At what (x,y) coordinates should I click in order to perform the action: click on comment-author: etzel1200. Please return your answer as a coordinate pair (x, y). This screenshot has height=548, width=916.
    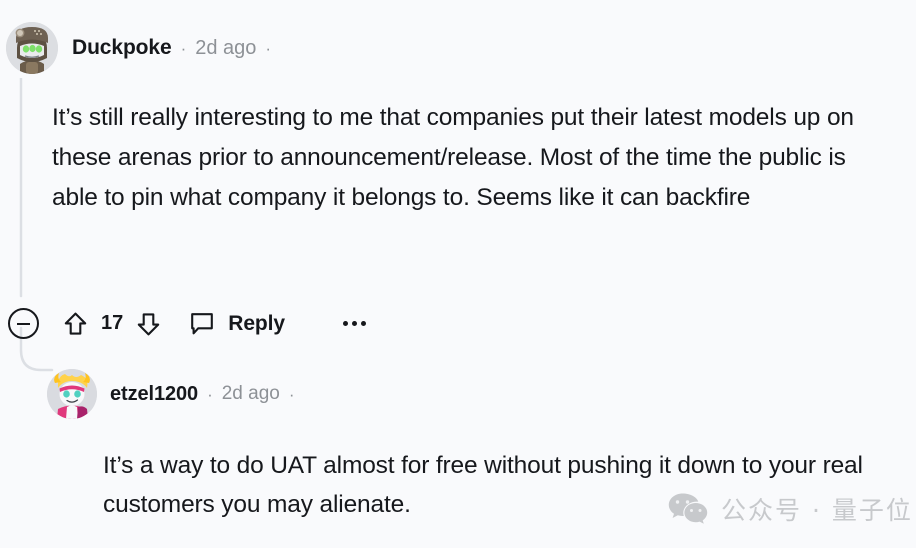
    Looking at the image, I should click on (154, 394).